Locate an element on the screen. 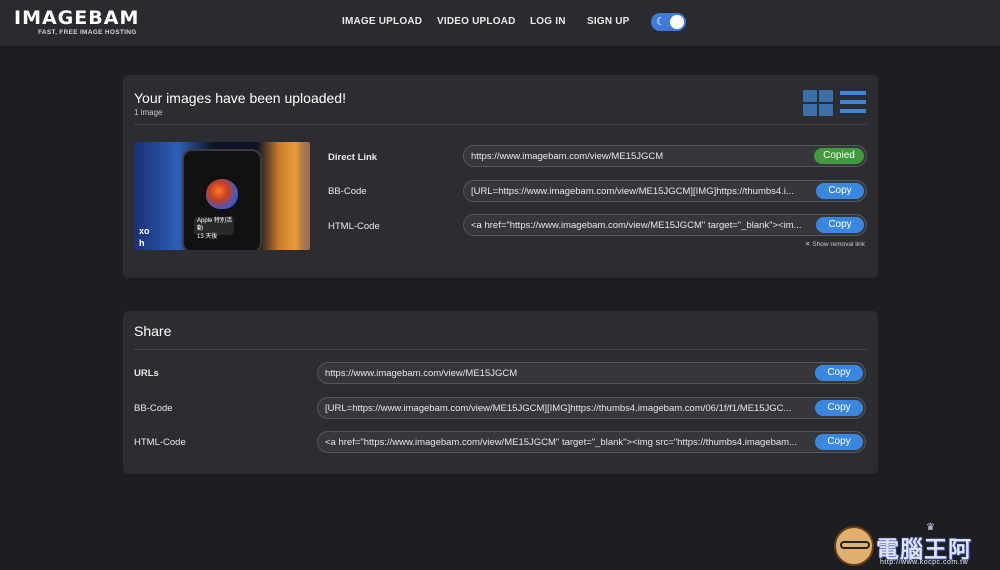  share-urls-label: URLs is located at coordinates (146, 373).